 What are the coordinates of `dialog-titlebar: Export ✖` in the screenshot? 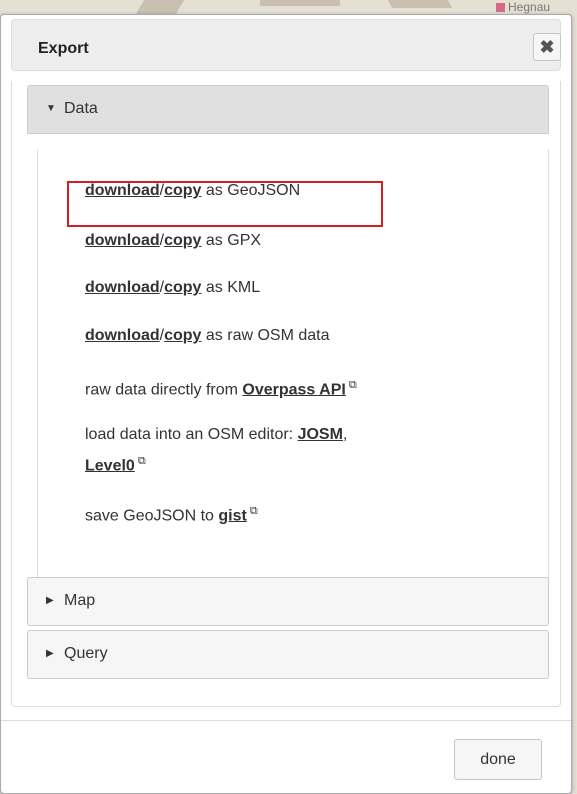 It's located at (286, 45).